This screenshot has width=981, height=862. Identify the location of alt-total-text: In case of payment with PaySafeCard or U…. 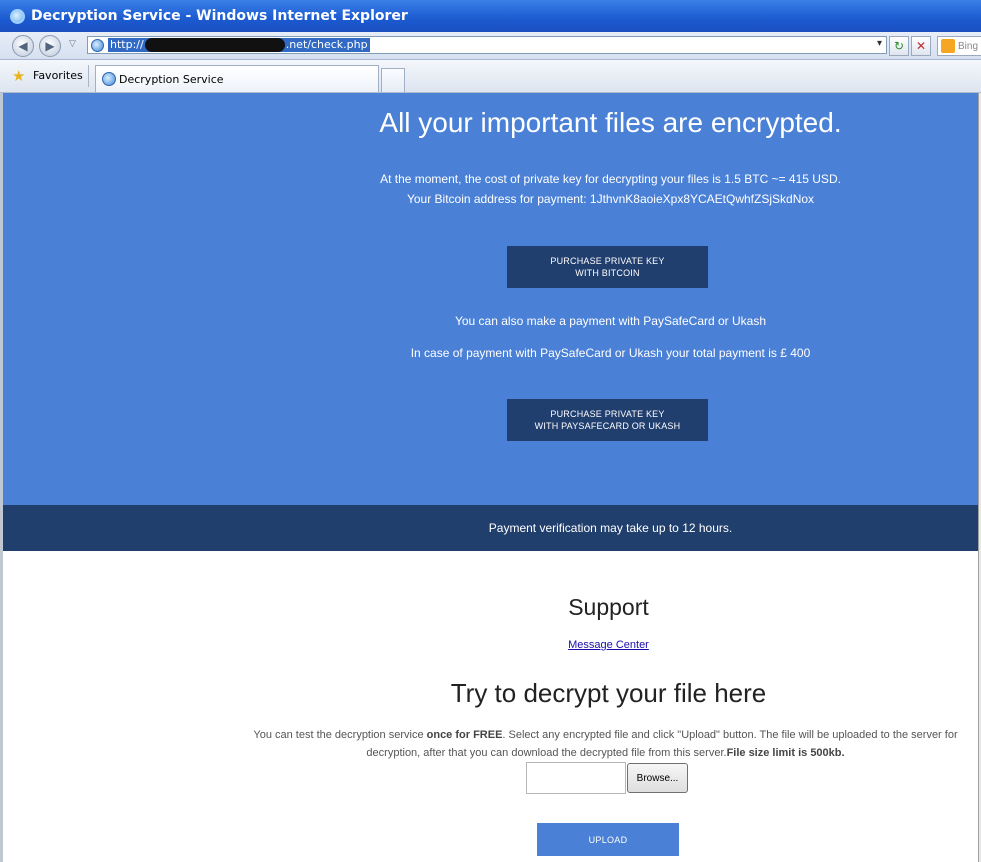
(610, 353).